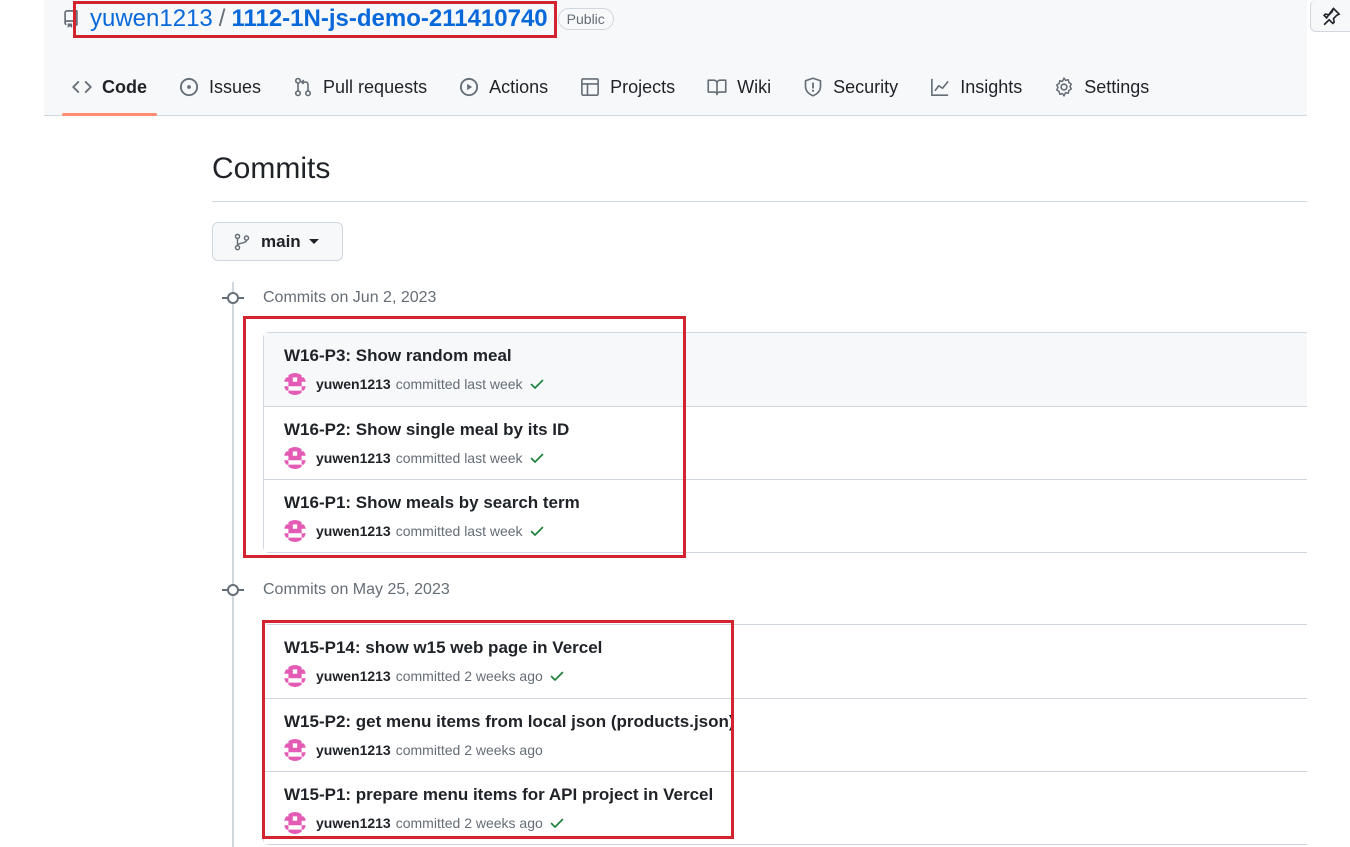  What do you see at coordinates (235, 86) in the screenshot?
I see `tab-label: Issues` at bounding box center [235, 86].